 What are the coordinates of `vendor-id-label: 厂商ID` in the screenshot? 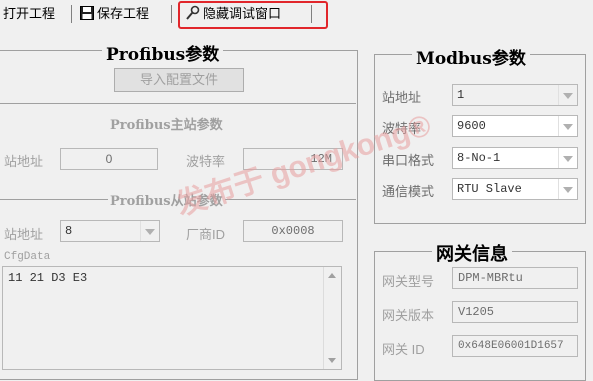 It's located at (206, 234).